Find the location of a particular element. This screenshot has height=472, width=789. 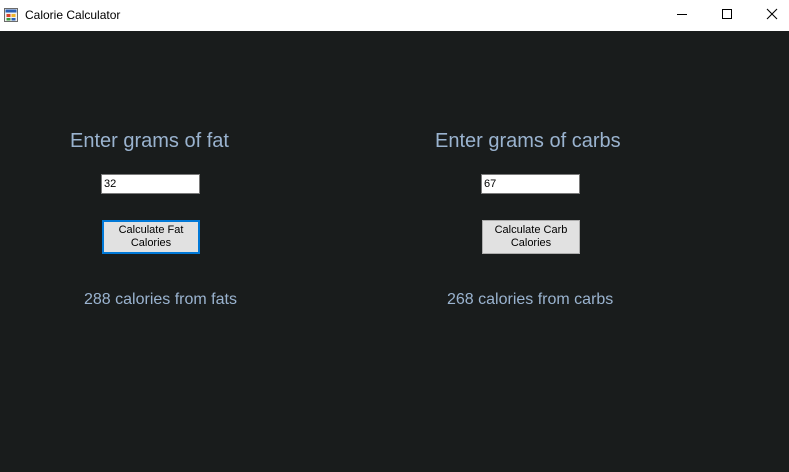

maximize-button is located at coordinates (727, 15).